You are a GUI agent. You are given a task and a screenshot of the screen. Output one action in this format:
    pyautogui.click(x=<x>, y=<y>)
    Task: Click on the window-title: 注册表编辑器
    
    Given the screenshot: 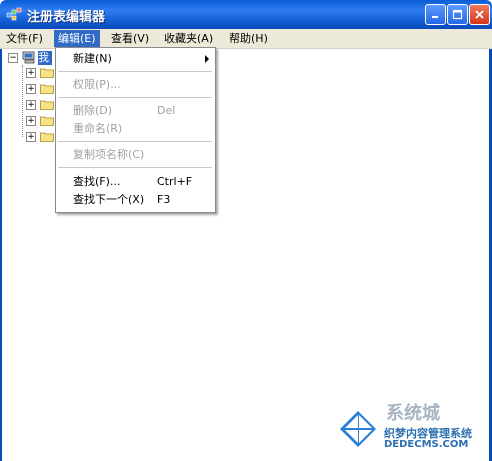 What is the action you would take?
    pyautogui.click(x=66, y=17)
    